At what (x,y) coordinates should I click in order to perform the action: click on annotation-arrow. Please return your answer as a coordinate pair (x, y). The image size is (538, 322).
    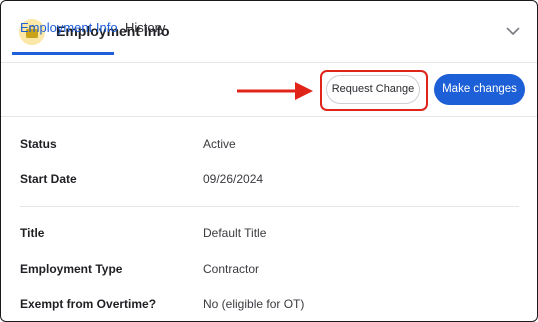
    Looking at the image, I should click on (275, 91).